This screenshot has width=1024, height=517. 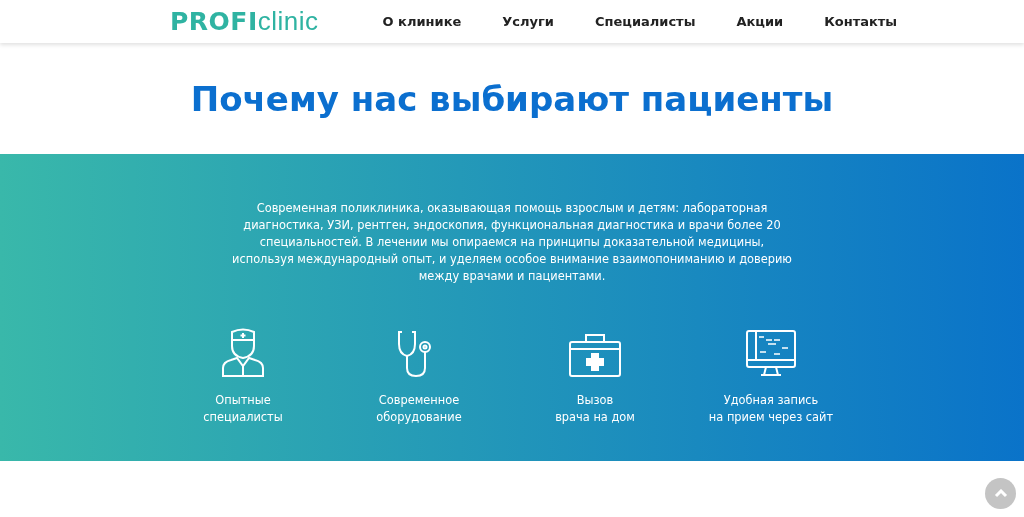 What do you see at coordinates (528, 21) in the screenshot?
I see `nav-link: Услуги` at bounding box center [528, 21].